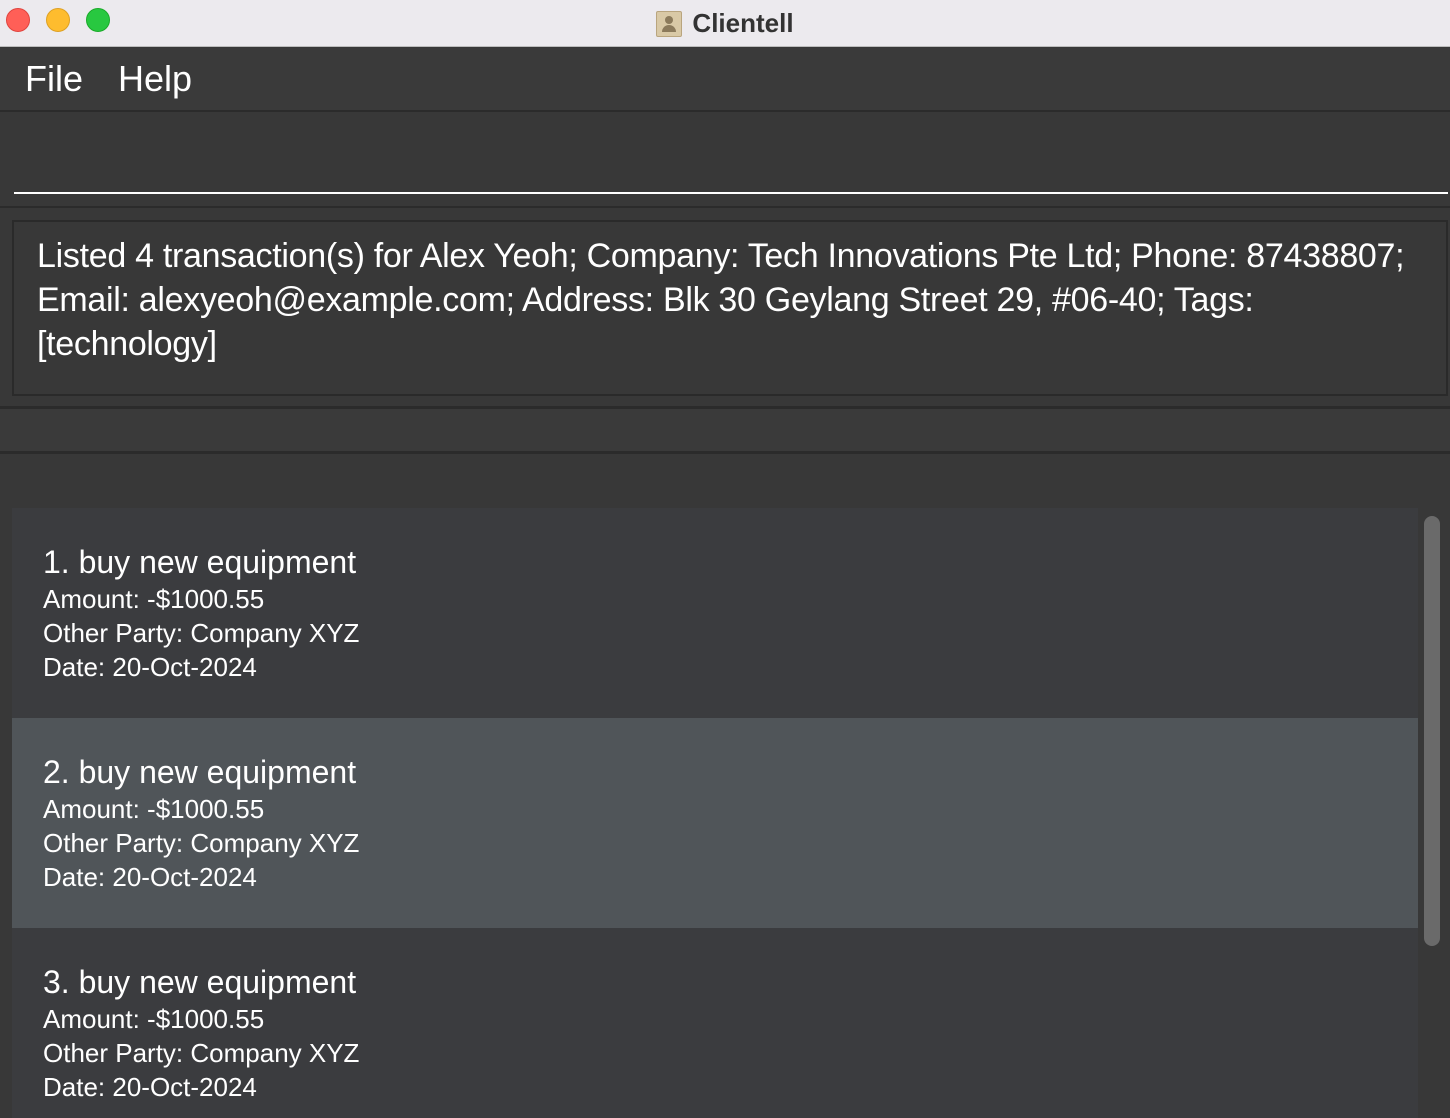  Describe the element at coordinates (155, 79) in the screenshot. I see `menu-help: Help` at that location.